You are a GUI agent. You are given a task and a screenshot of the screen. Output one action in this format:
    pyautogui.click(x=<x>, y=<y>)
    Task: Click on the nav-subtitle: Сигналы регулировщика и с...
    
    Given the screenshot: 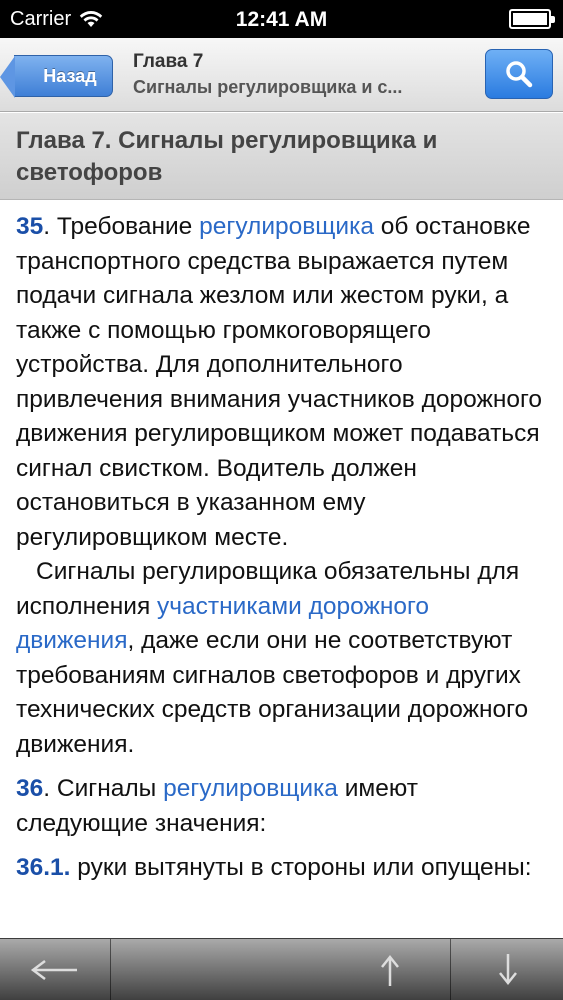 What is the action you would take?
    pyautogui.click(x=268, y=87)
    